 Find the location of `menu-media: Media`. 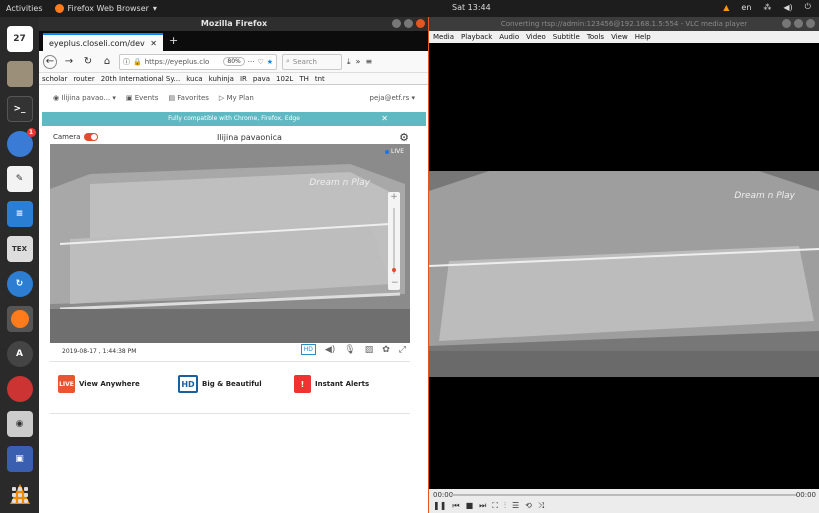

menu-media: Media is located at coordinates (443, 37).